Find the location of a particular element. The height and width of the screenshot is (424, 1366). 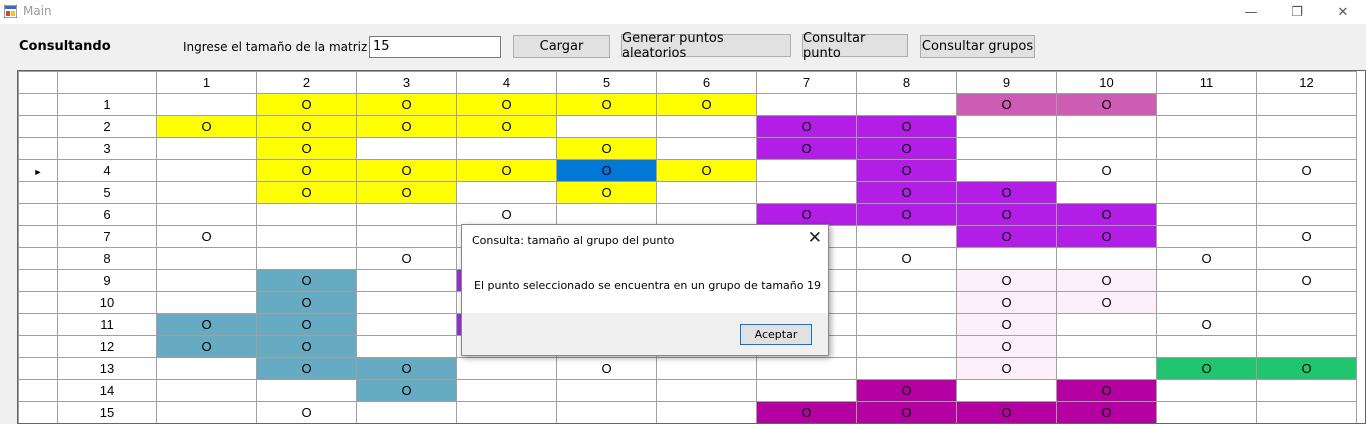

column-header: 7 is located at coordinates (806, 82).